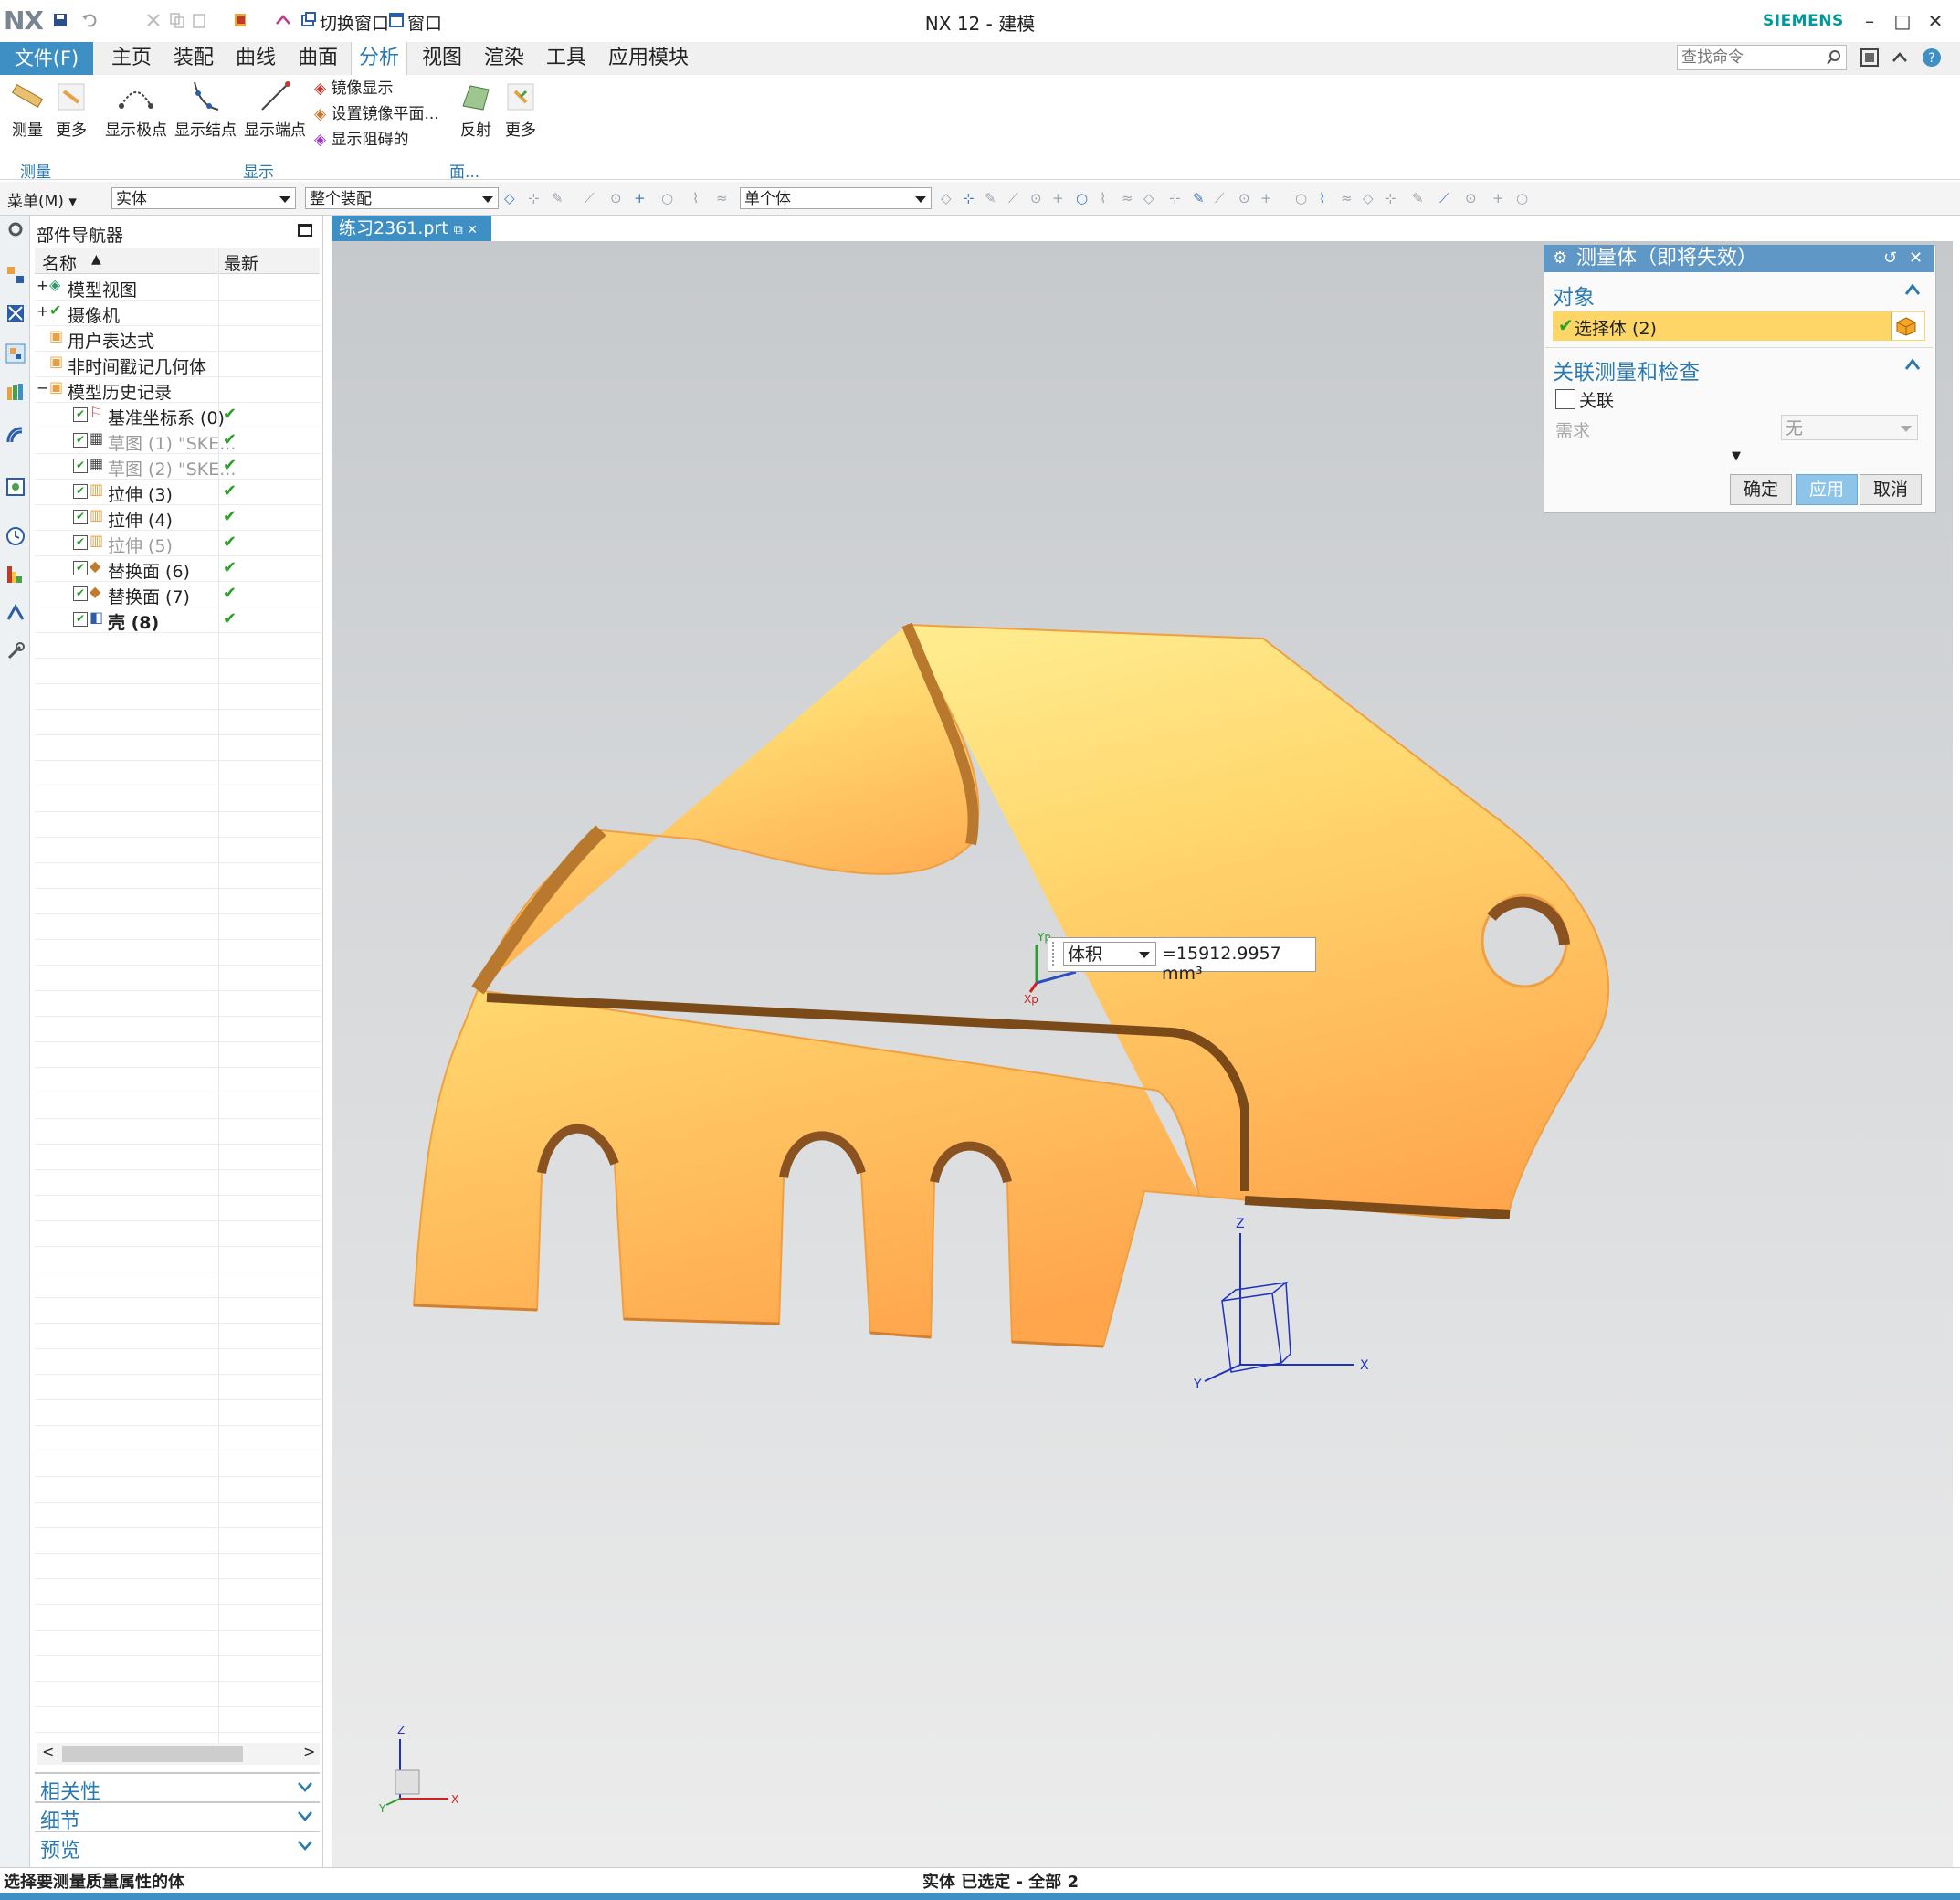 The image size is (1960, 1900). I want to click on panel-details: 细节, so click(177, 1817).